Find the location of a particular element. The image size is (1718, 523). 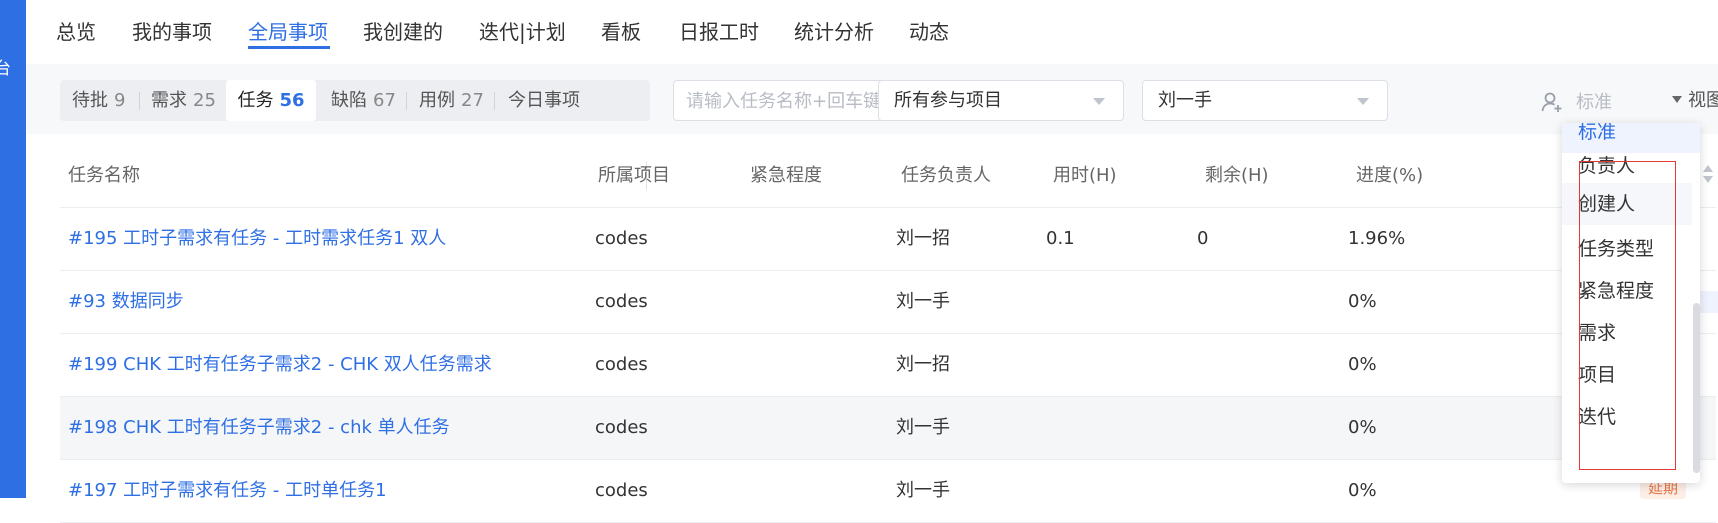

task-time-used: 0.1 is located at coordinates (1060, 238).